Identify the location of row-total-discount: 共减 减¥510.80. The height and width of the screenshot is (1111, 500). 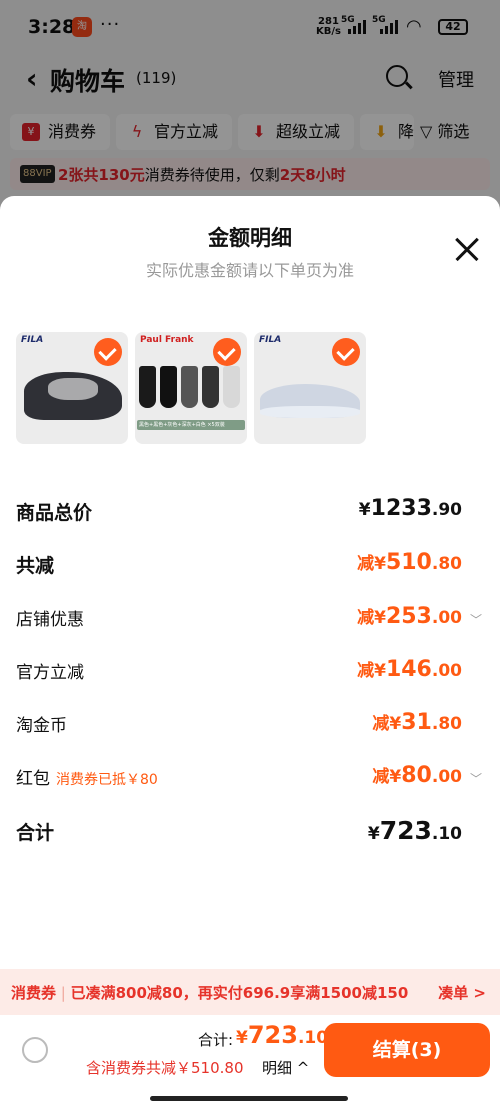
(249, 565).